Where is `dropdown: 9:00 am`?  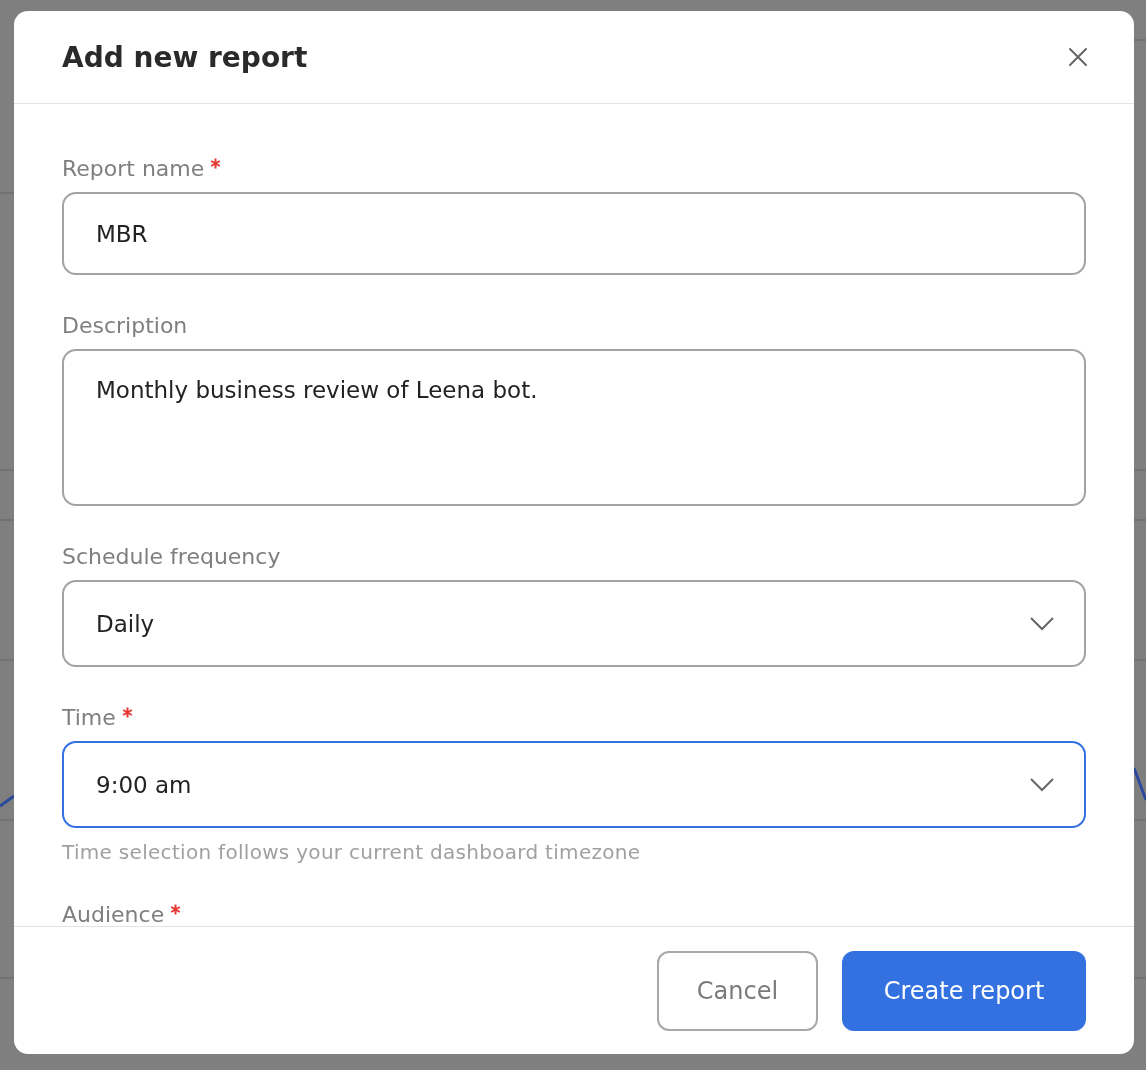
dropdown: 9:00 am is located at coordinates (574, 784).